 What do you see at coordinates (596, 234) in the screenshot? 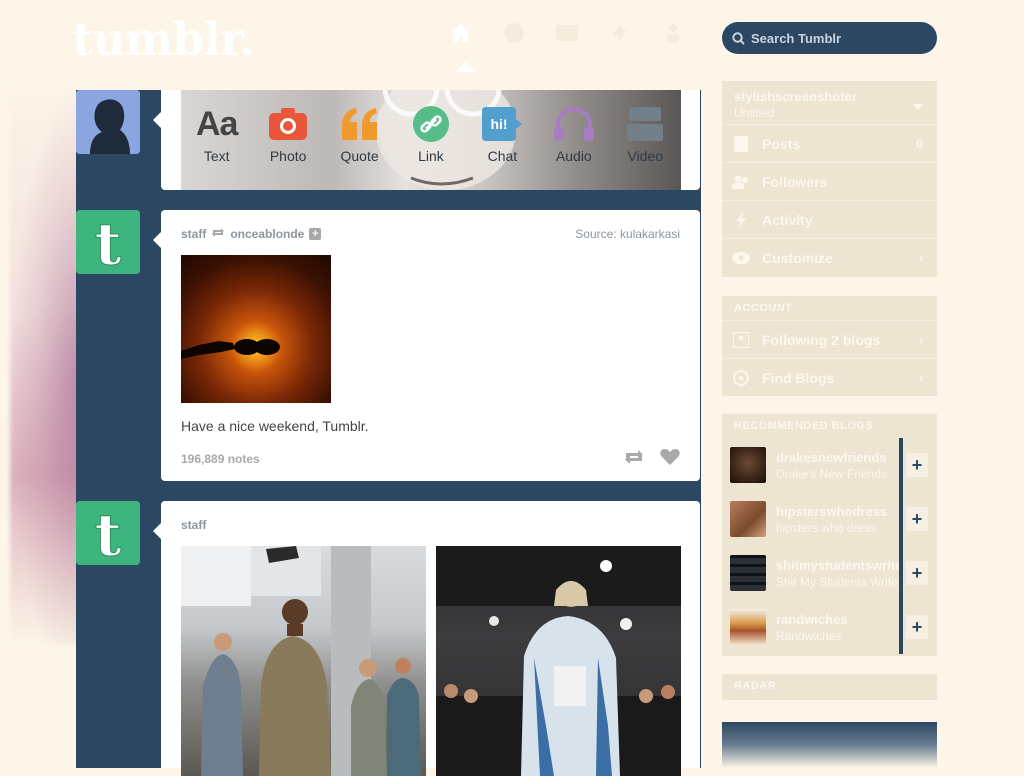
I see `source-label: Source:` at bounding box center [596, 234].